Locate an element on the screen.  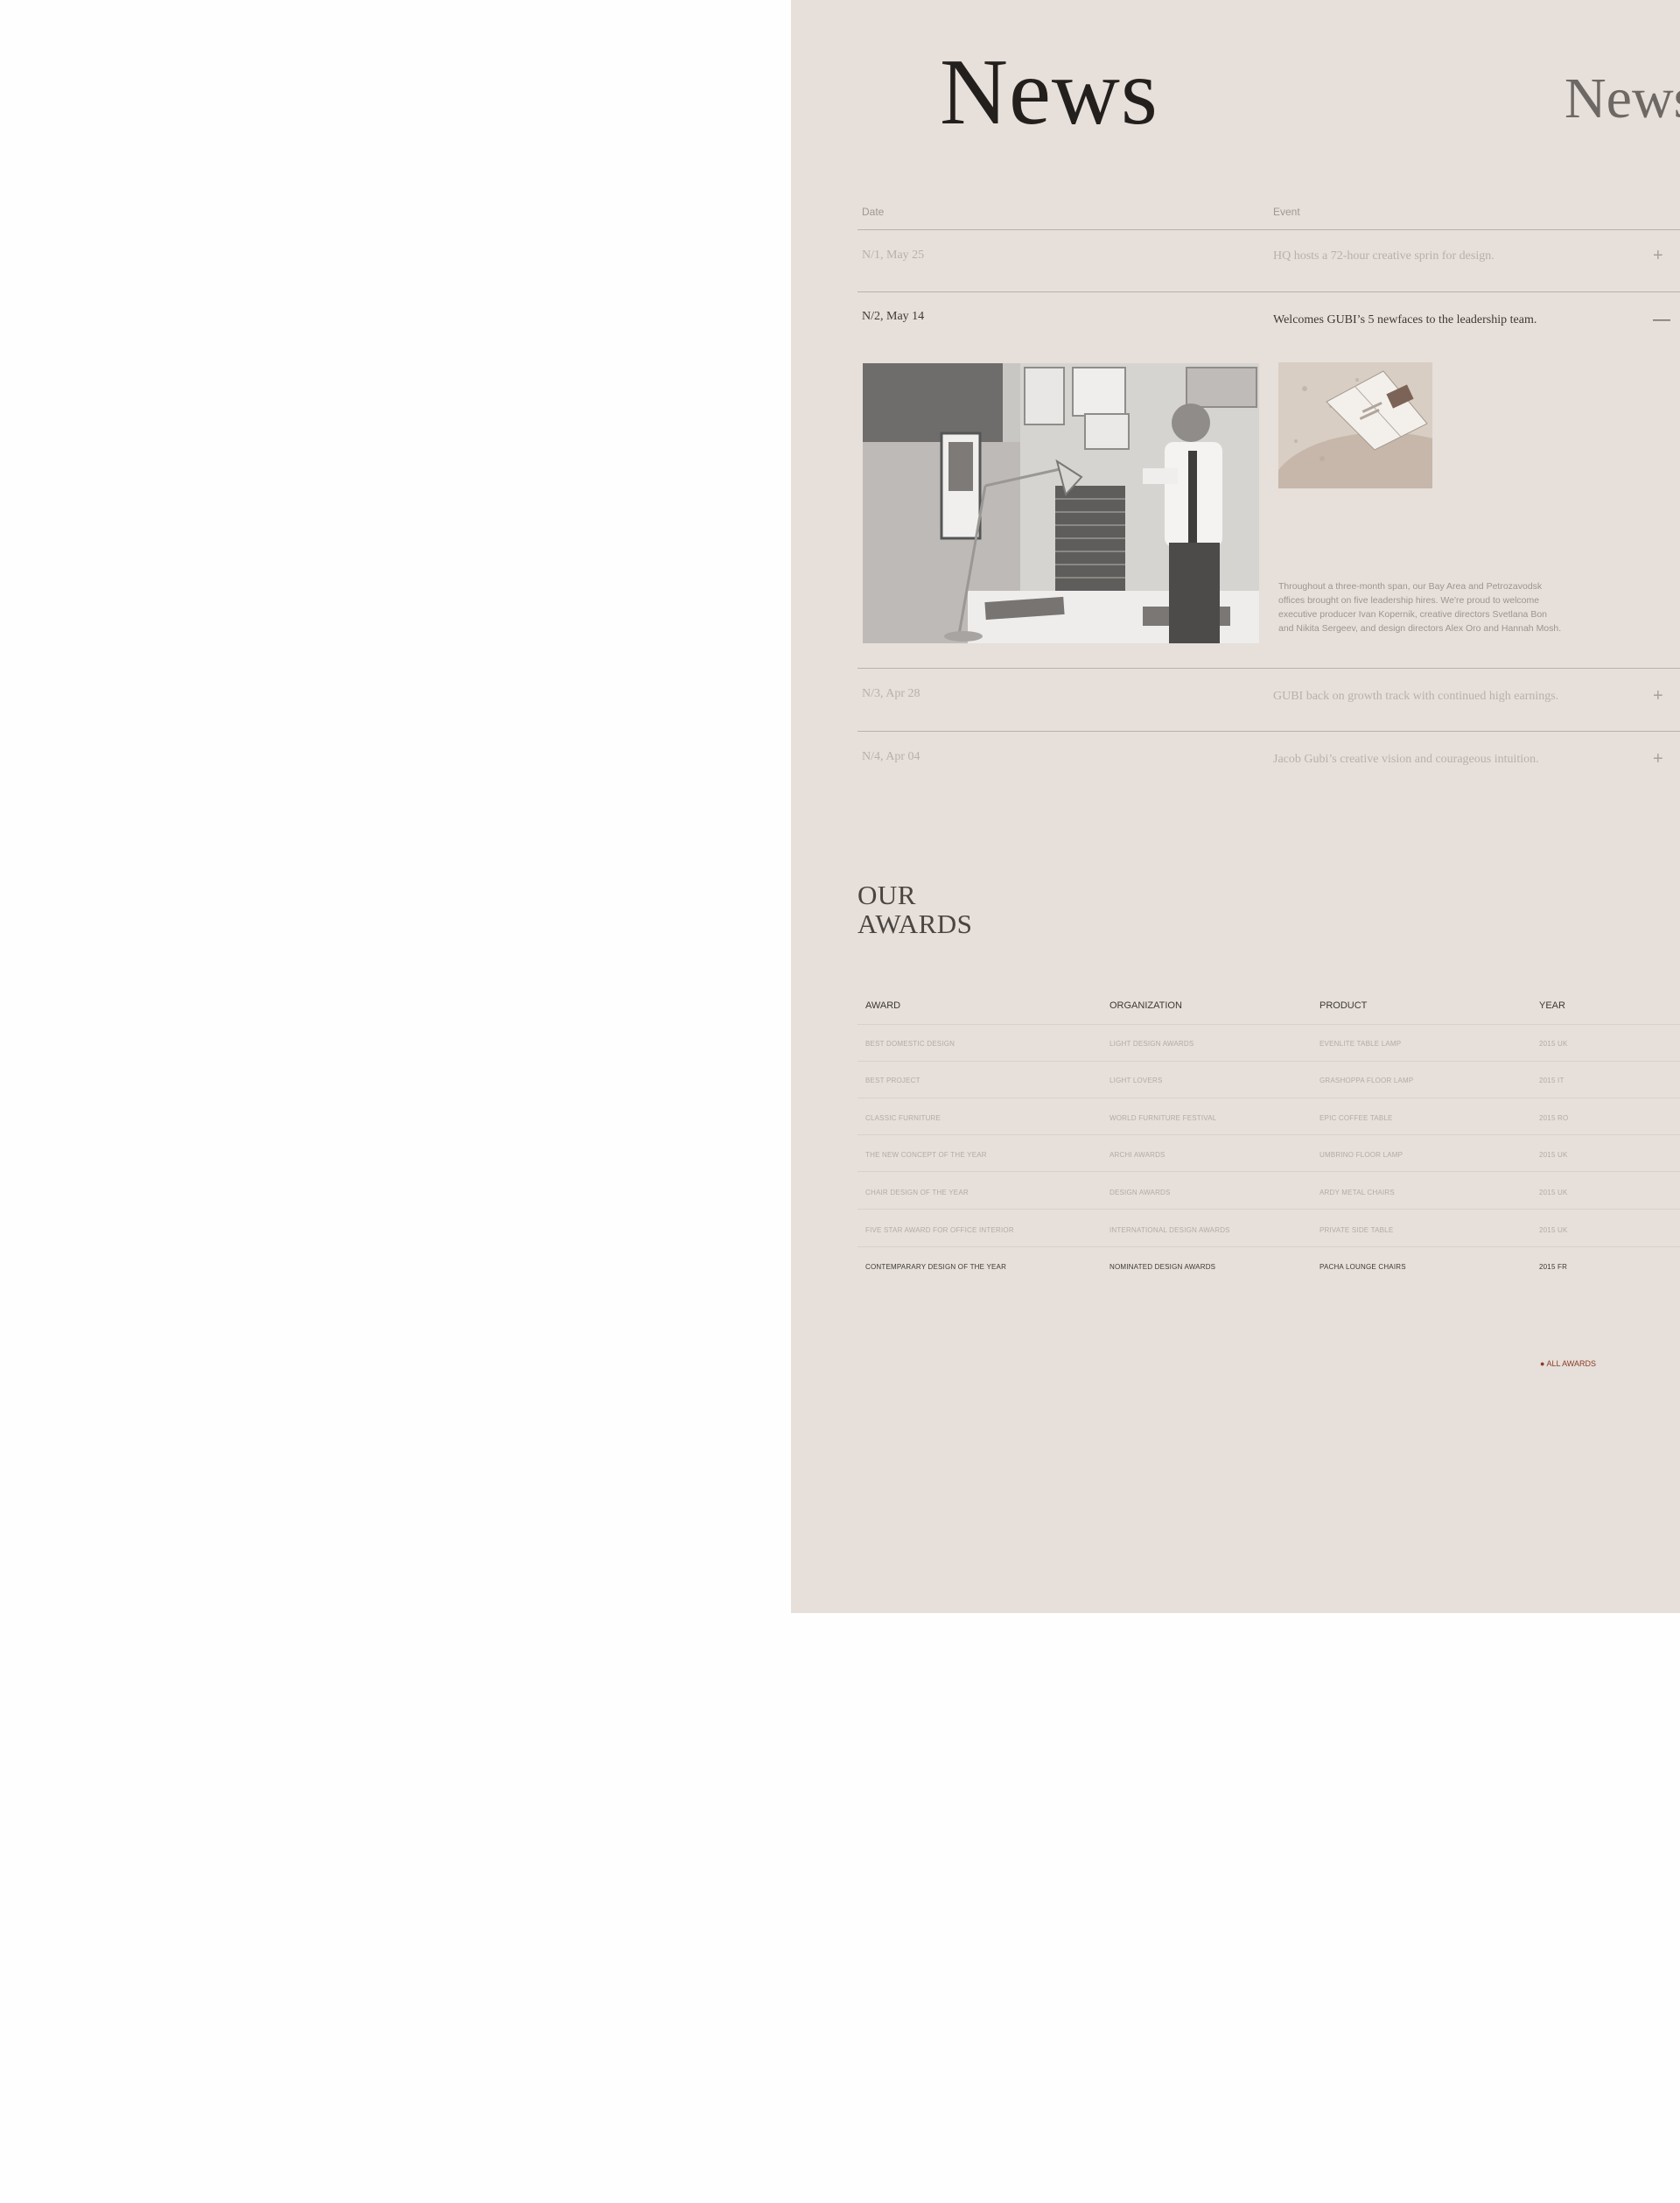
award-organization: WORLD FURNITURE FESTIVAL is located at coordinates (1163, 1118).